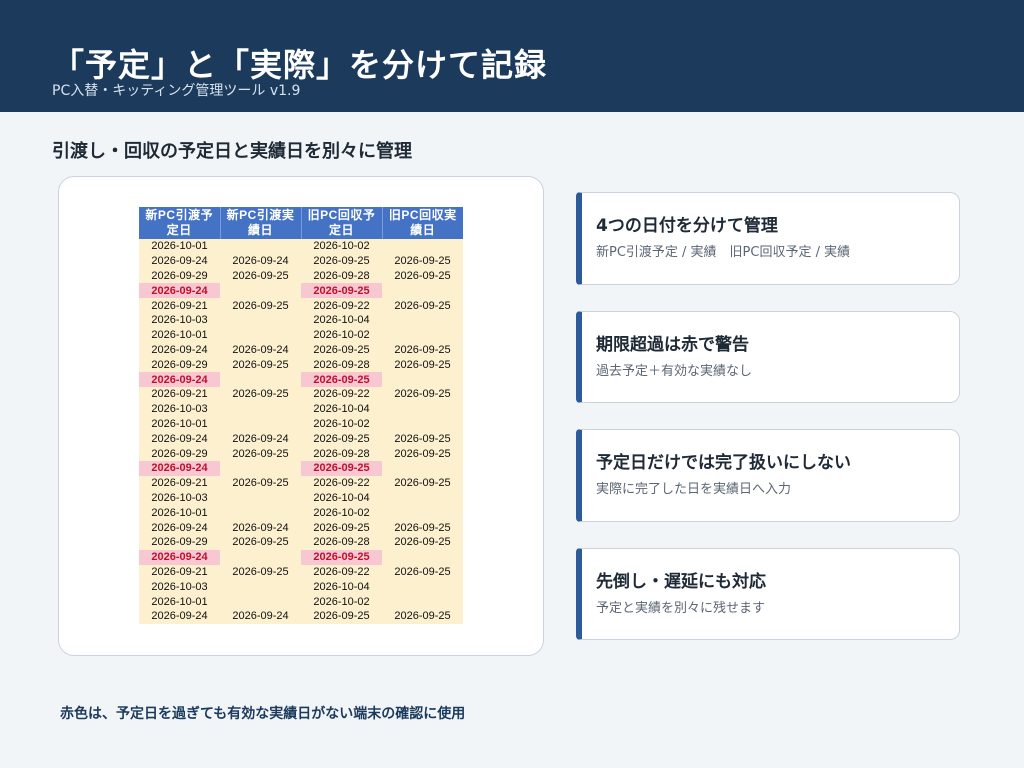 The height and width of the screenshot is (768, 1024). What do you see at coordinates (180, 223) in the screenshot?
I see `column-header: 新PC引渡予定日` at bounding box center [180, 223].